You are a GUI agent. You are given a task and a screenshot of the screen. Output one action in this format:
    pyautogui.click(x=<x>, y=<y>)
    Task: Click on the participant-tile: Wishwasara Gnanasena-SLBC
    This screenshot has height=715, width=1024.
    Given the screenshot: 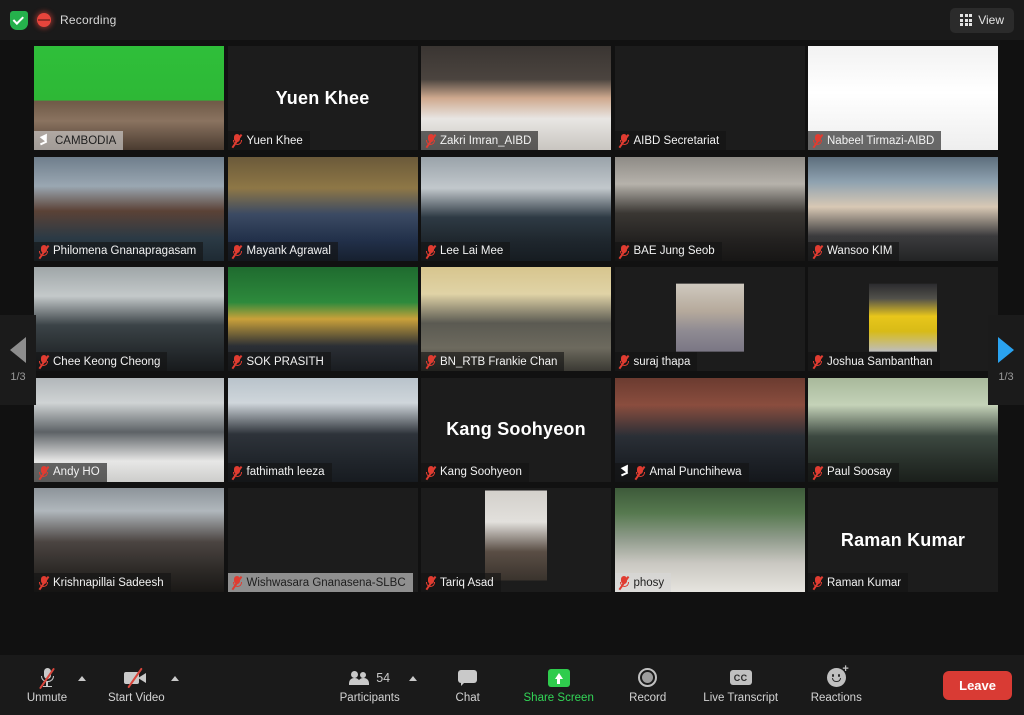 What is the action you would take?
    pyautogui.click(x=322, y=540)
    